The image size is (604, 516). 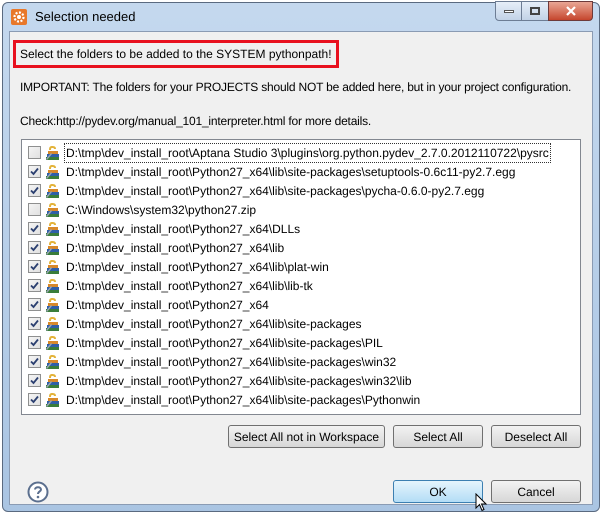 I want to click on window-title: Selection needed, so click(x=85, y=17).